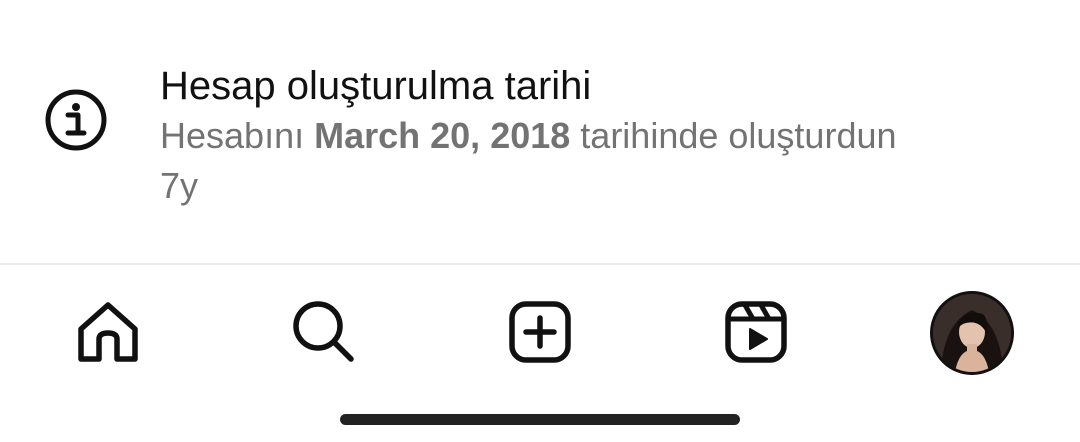 The height and width of the screenshot is (442, 1080). Describe the element at coordinates (232, 135) in the screenshot. I see `info-desc-prefix: Hesabını` at that location.